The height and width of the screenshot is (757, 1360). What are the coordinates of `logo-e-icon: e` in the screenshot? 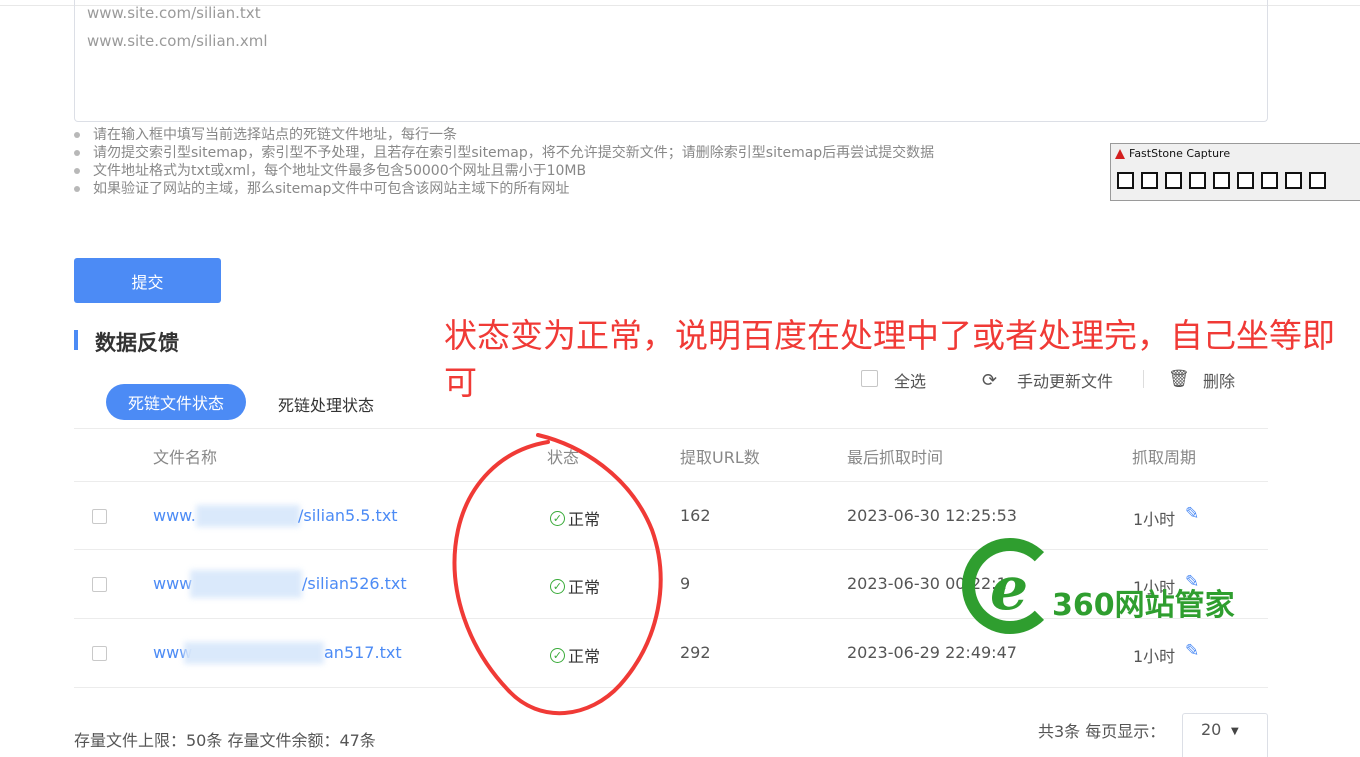 It's located at (1009, 589).